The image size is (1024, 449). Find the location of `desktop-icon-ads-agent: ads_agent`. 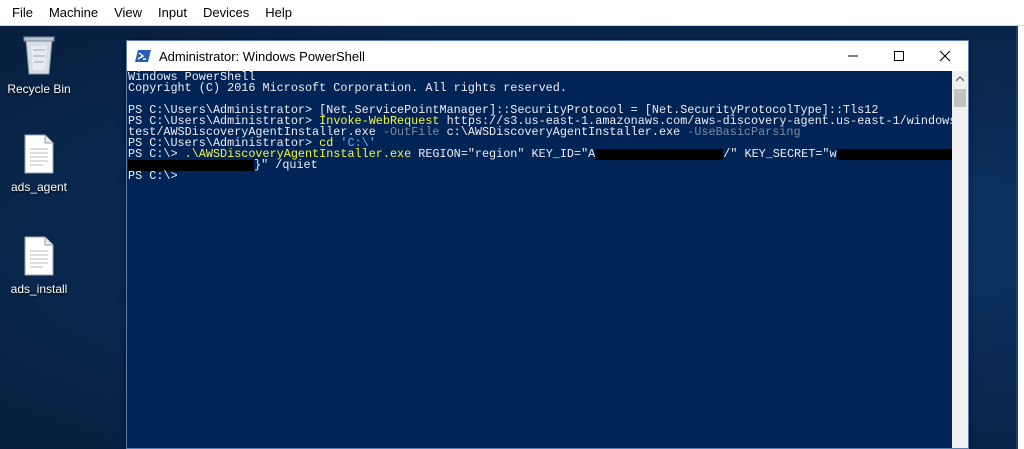

desktop-icon-ads-agent: ads_agent is located at coordinates (39, 164).